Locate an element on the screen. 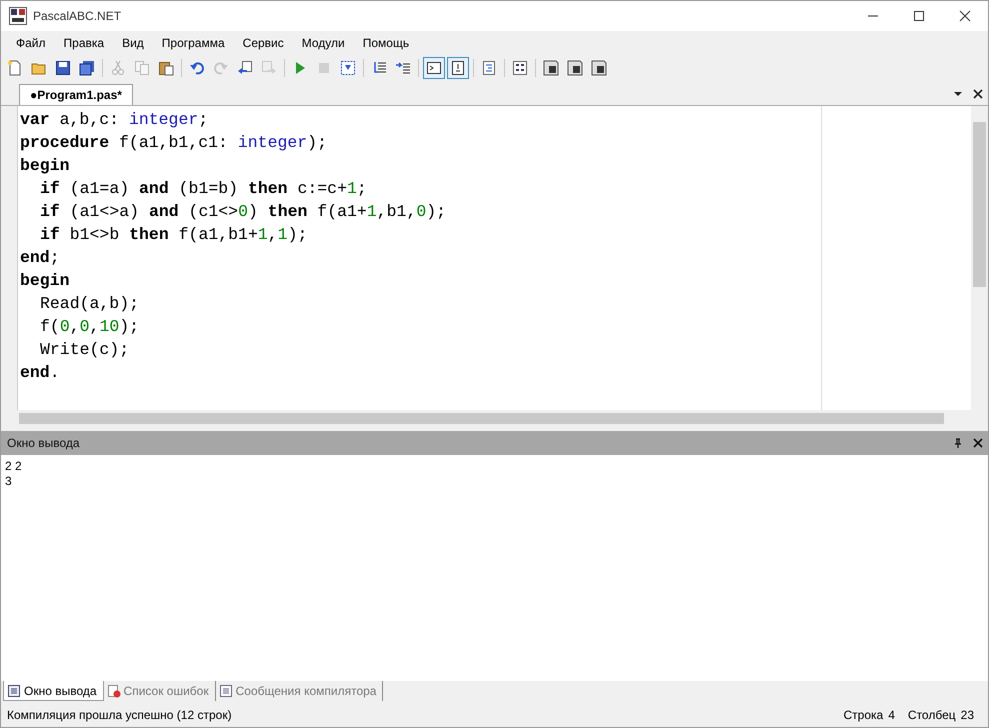  menu-item: Вид is located at coordinates (133, 43).